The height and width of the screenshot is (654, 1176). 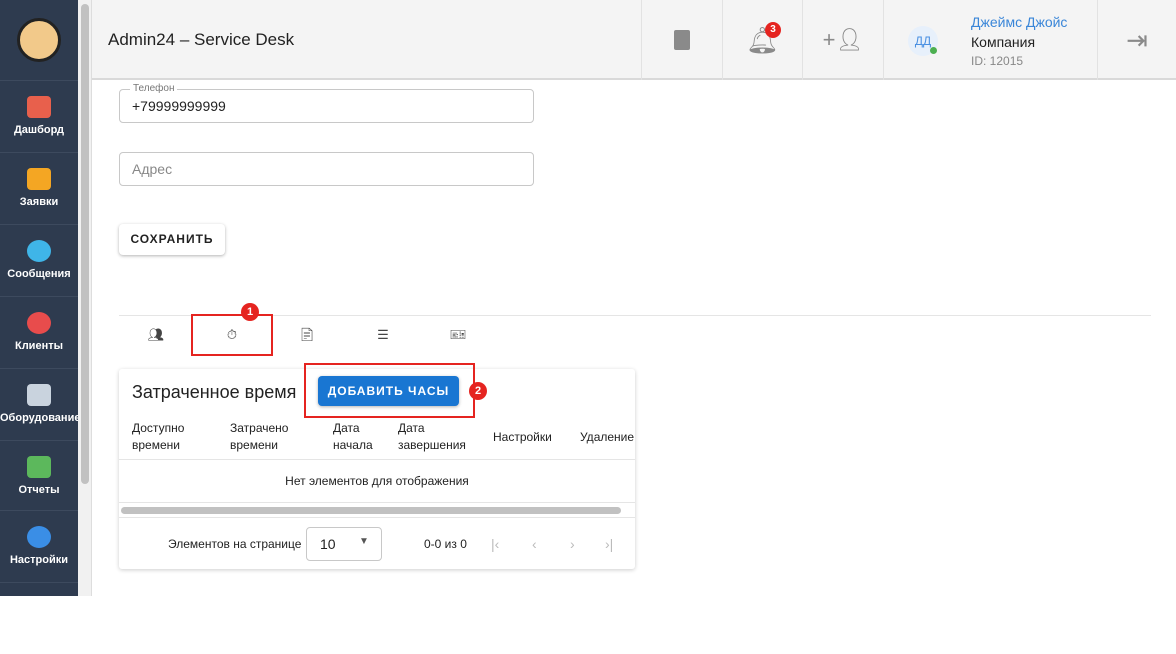 What do you see at coordinates (358, 437) in the screenshot?
I see `column-header: Дата начала` at bounding box center [358, 437].